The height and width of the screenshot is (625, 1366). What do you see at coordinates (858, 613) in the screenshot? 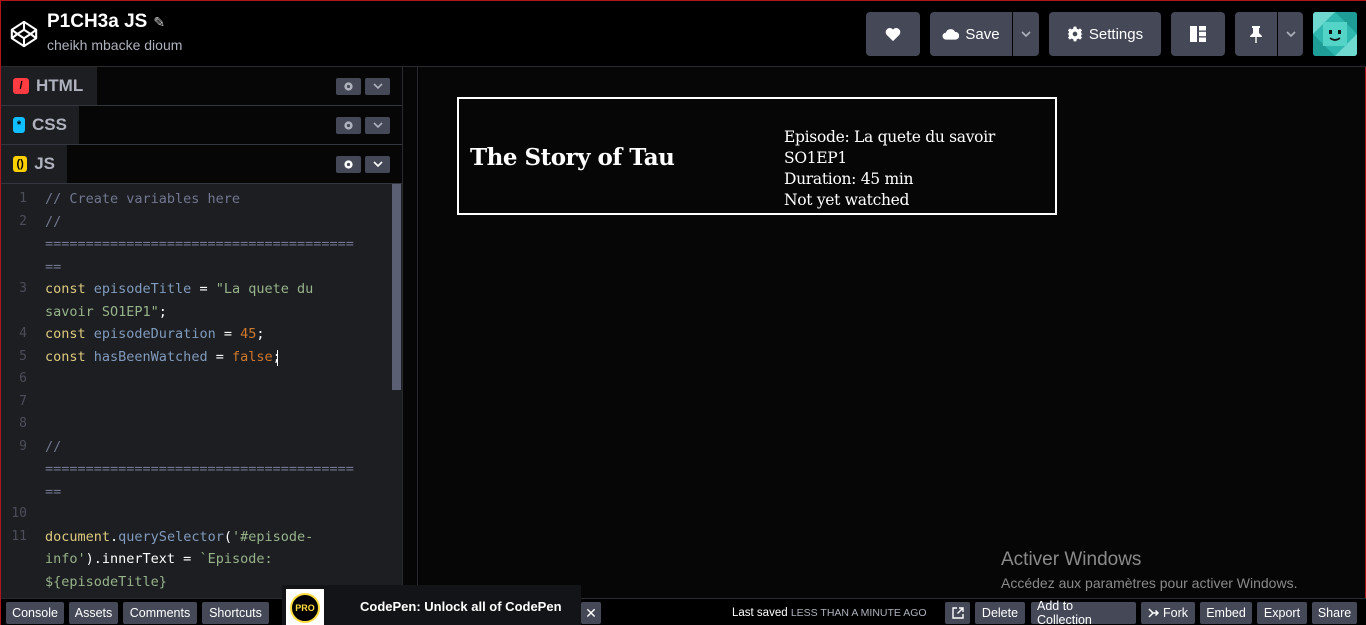
I see `last-saved-time: LESS THAN A MINUTE AGO` at bounding box center [858, 613].